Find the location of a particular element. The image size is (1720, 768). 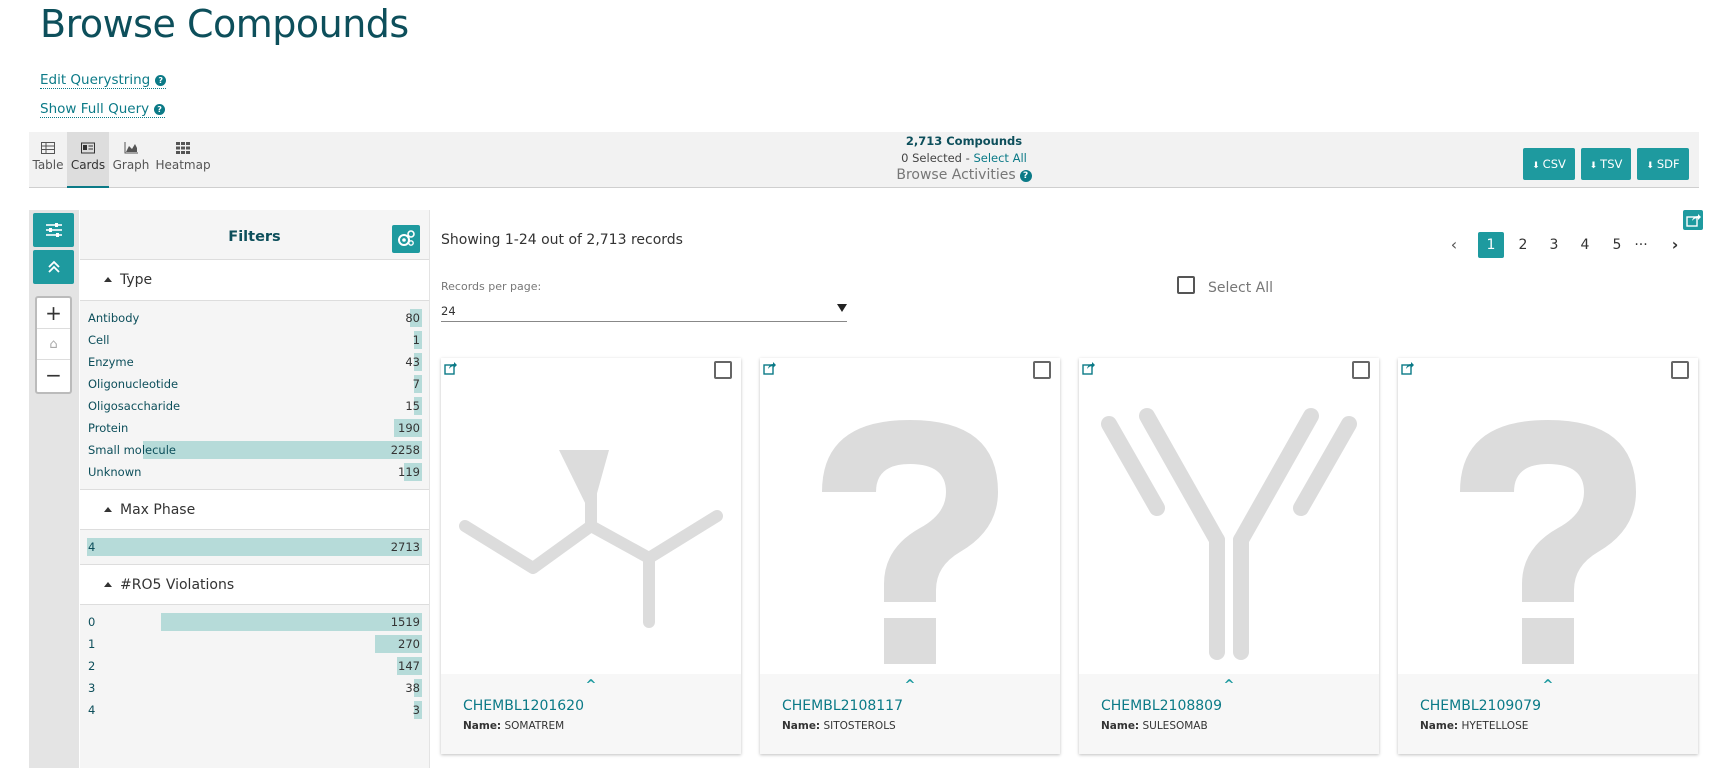

compound-name: Name: HYETELLOSE is located at coordinates (1474, 726).